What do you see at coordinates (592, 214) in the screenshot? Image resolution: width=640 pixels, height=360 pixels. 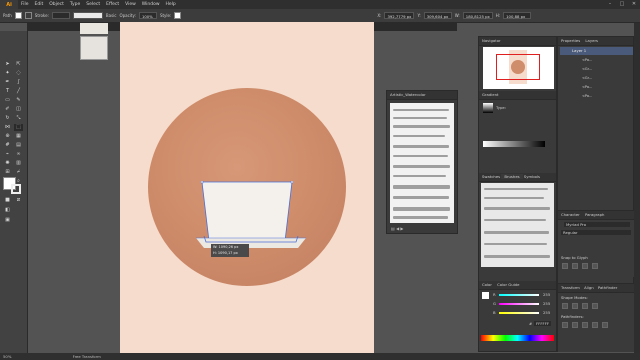 I see `tab-paragraph: Paragraph` at bounding box center [592, 214].